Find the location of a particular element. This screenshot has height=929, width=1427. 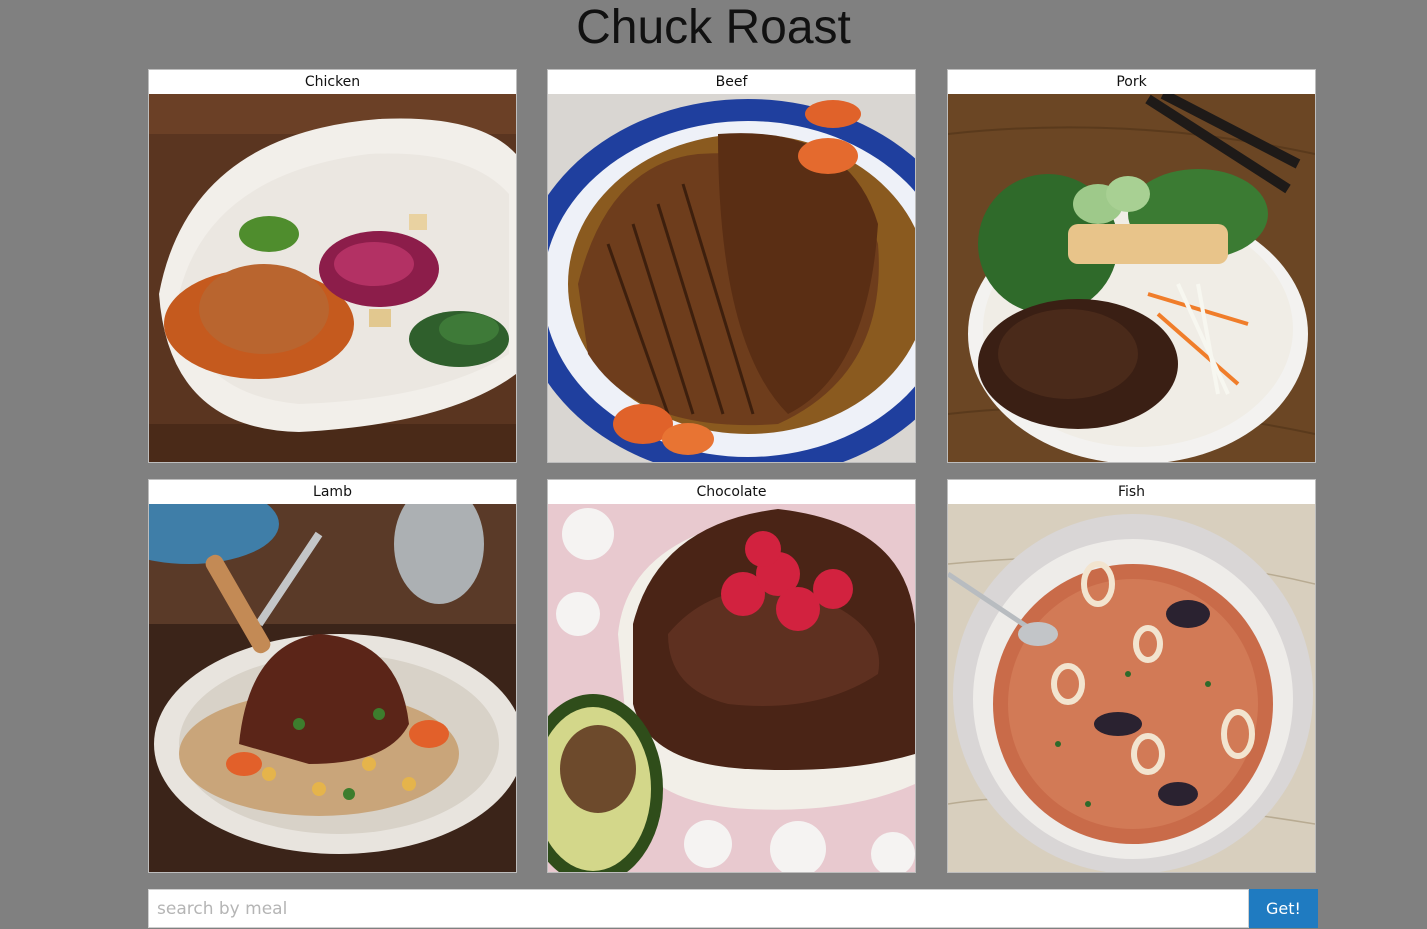

meal-card-lamb: Lamb is located at coordinates (332, 676).